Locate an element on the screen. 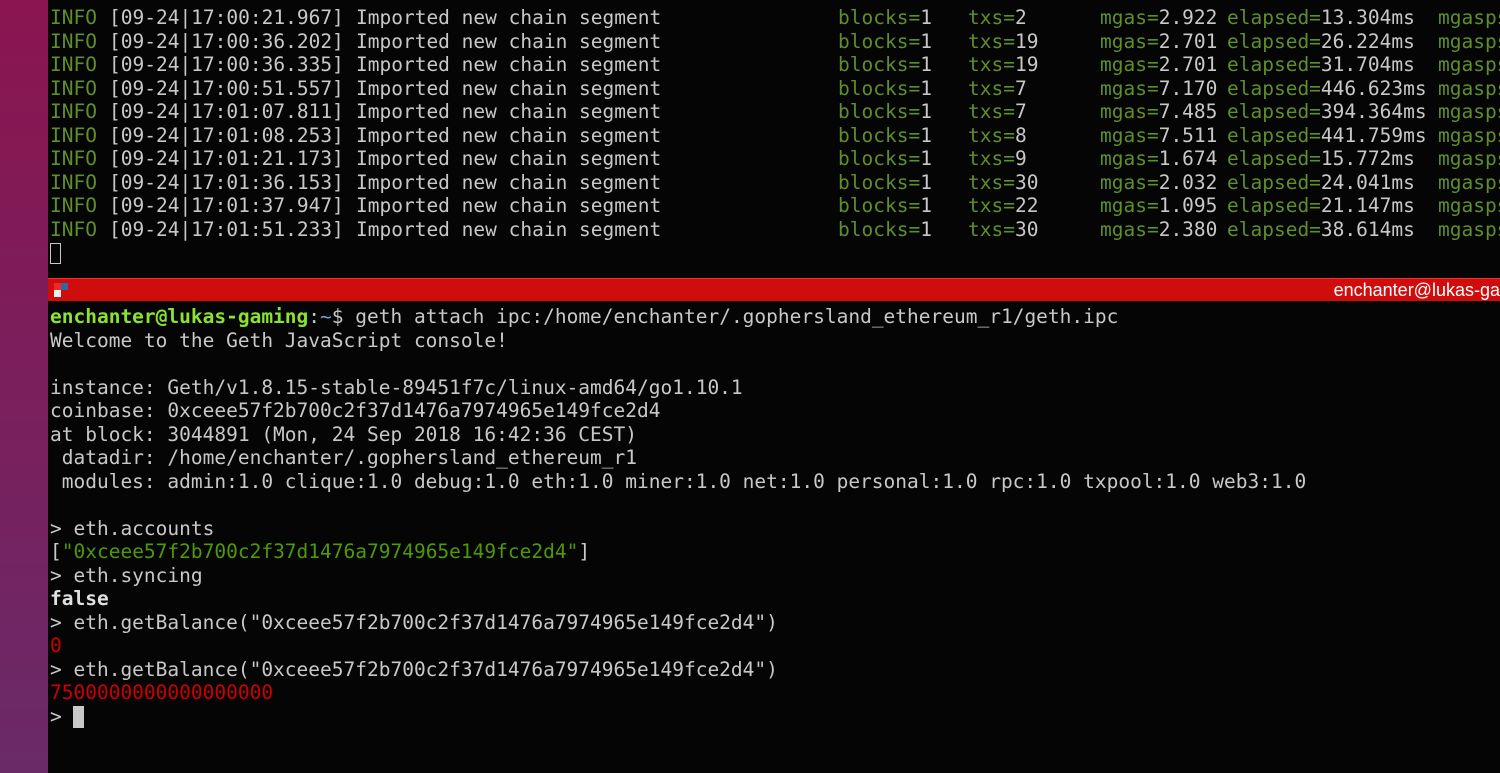 The width and height of the screenshot is (1500, 773). console-line: Welcome to the Geth JavaScript console! is located at coordinates (279, 341).